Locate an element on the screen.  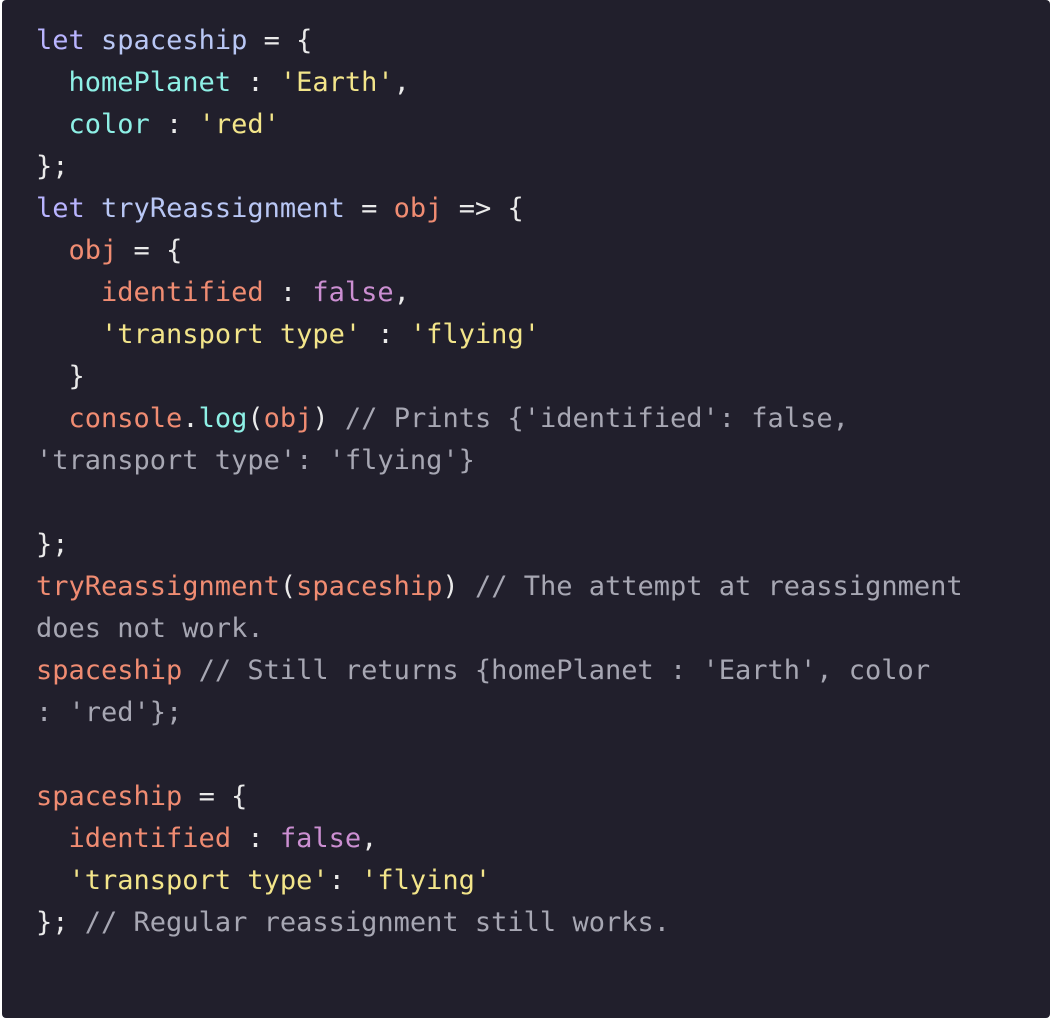
code-token-comment: does not work. is located at coordinates (150, 628).